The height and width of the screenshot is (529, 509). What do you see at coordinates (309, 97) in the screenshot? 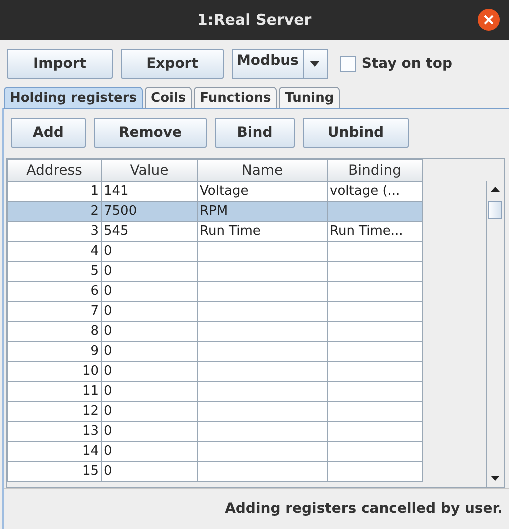
I see `tab: Tuning` at bounding box center [309, 97].